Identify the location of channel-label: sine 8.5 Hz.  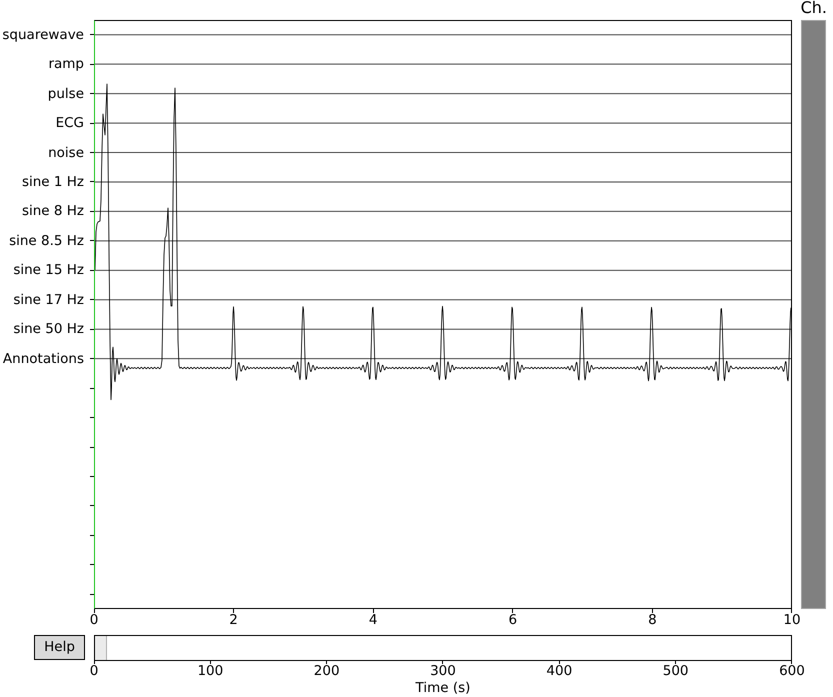
(46, 240).